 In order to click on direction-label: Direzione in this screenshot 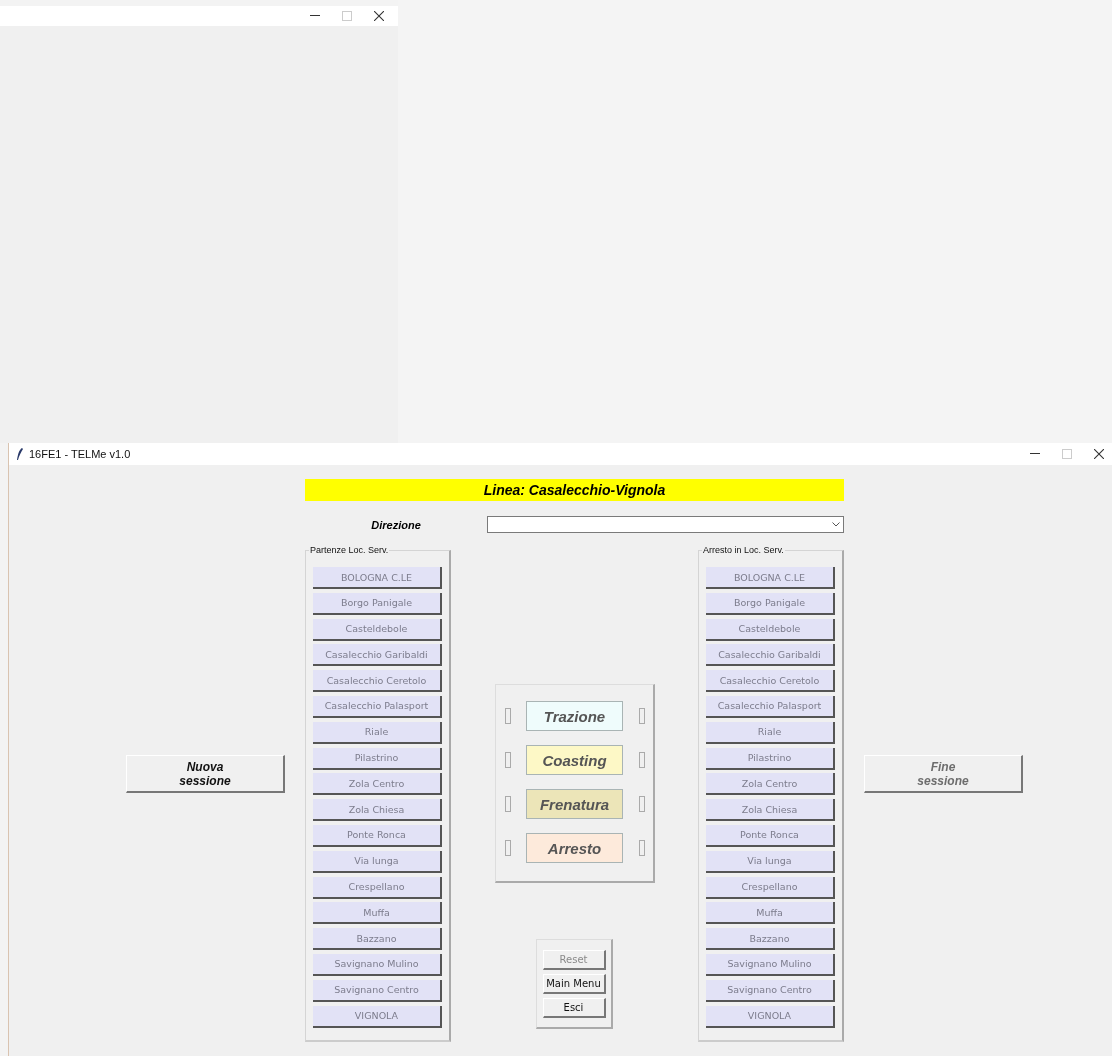, I will do `click(396, 524)`.